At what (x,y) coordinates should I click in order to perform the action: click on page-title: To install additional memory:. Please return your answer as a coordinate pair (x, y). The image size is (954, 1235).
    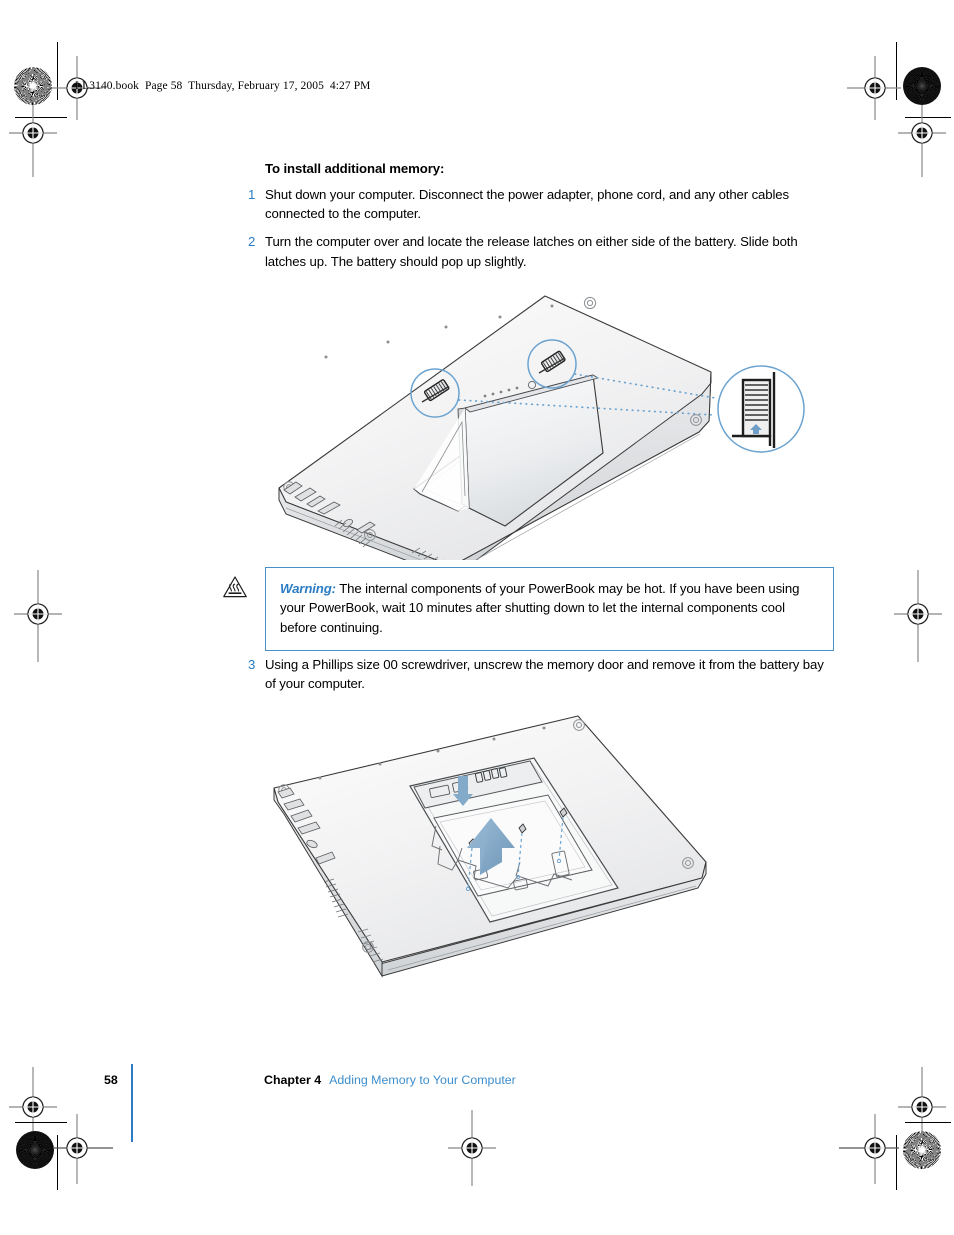
    Looking at the image, I should click on (355, 168).